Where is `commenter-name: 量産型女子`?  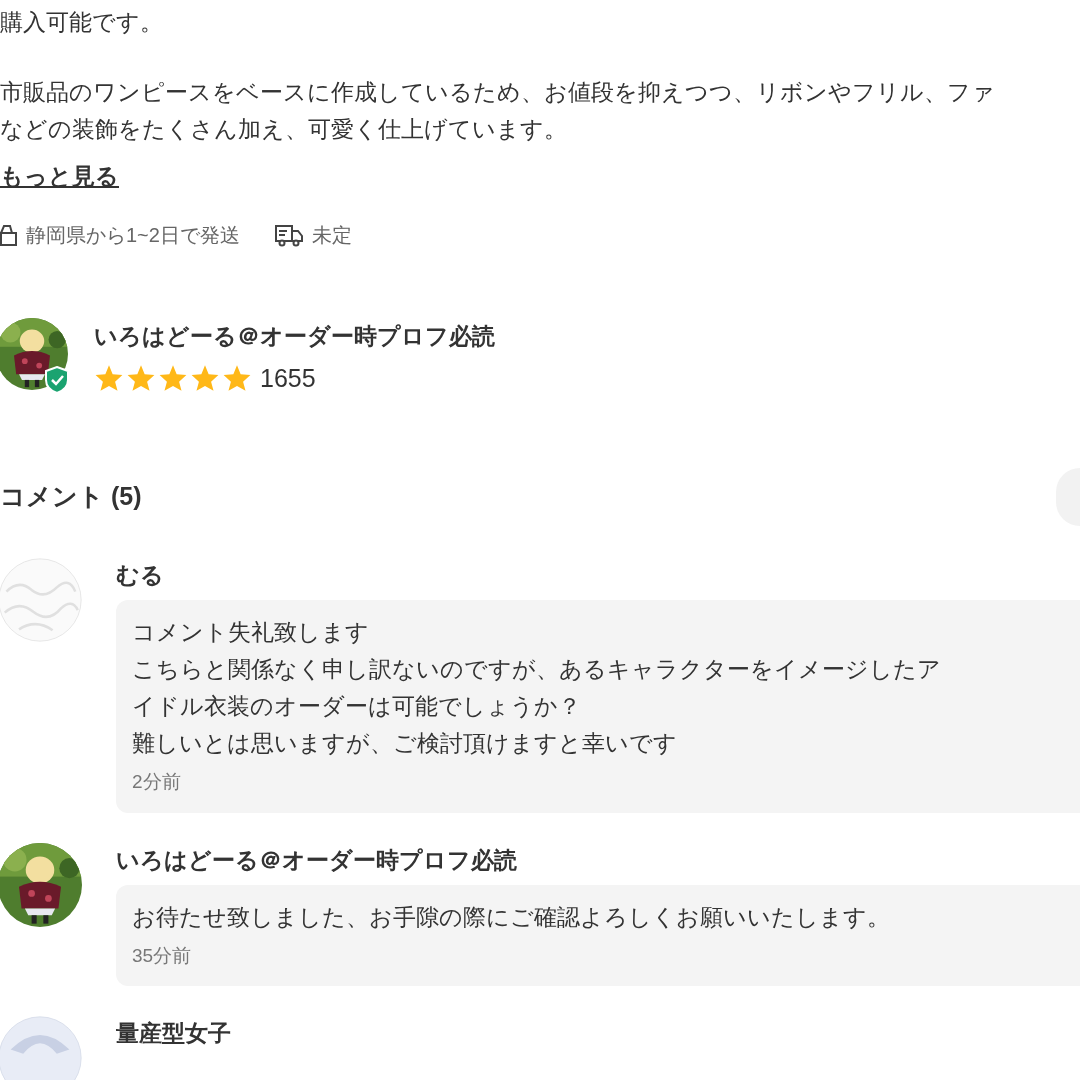 commenter-name: 量産型女子 is located at coordinates (598, 1033).